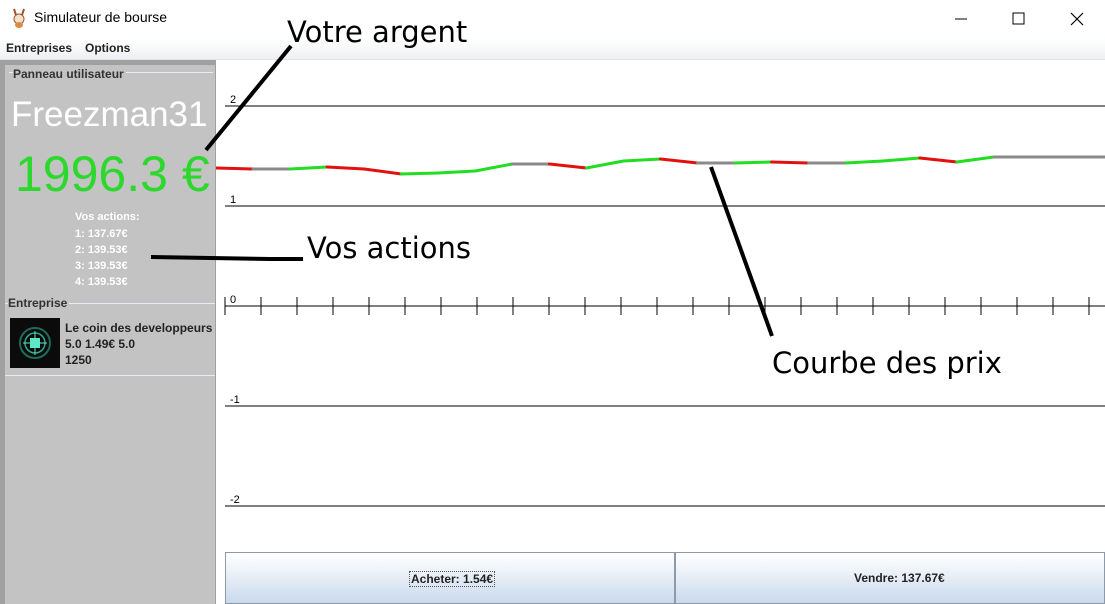 The width and height of the screenshot is (1105, 604). Describe the element at coordinates (389, 248) in the screenshot. I see `annotation-actions: Vos actions` at that location.